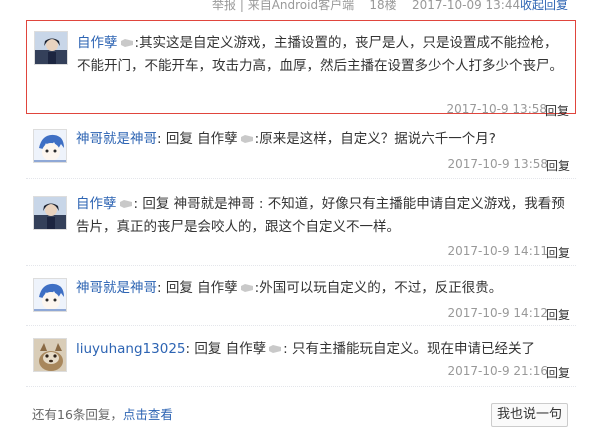 Image resolution: width=598 pixels, height=430 pixels. I want to click on remaining-count: 还有16条回复，, so click(77, 414).